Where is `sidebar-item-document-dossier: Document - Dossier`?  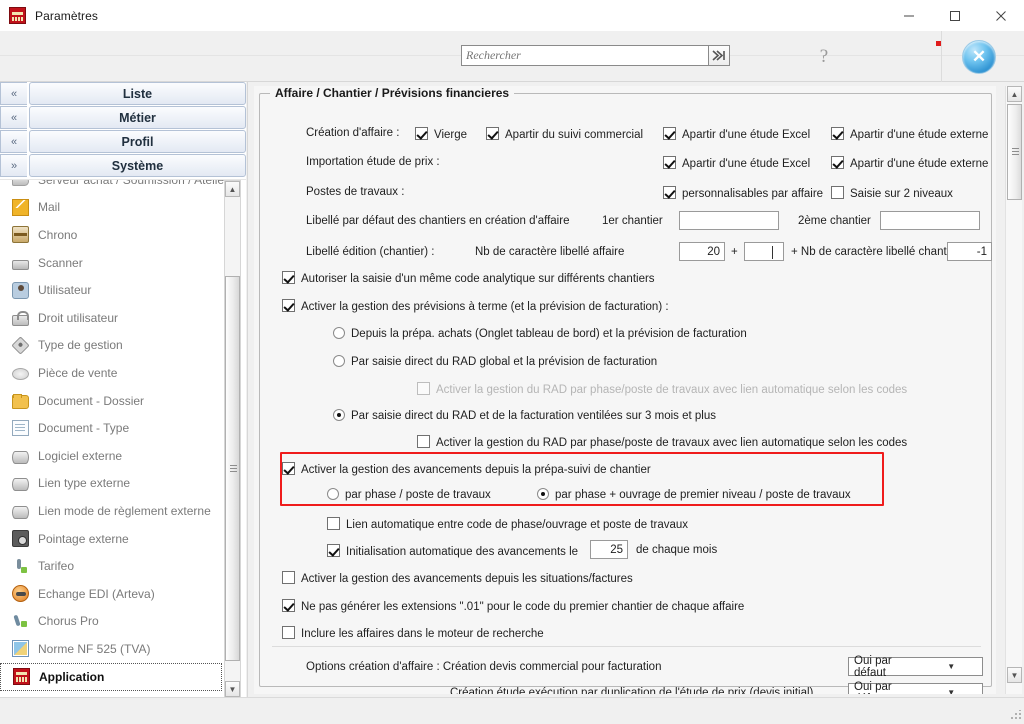 sidebar-item-document-dossier: Document - Dossier is located at coordinates (112, 401).